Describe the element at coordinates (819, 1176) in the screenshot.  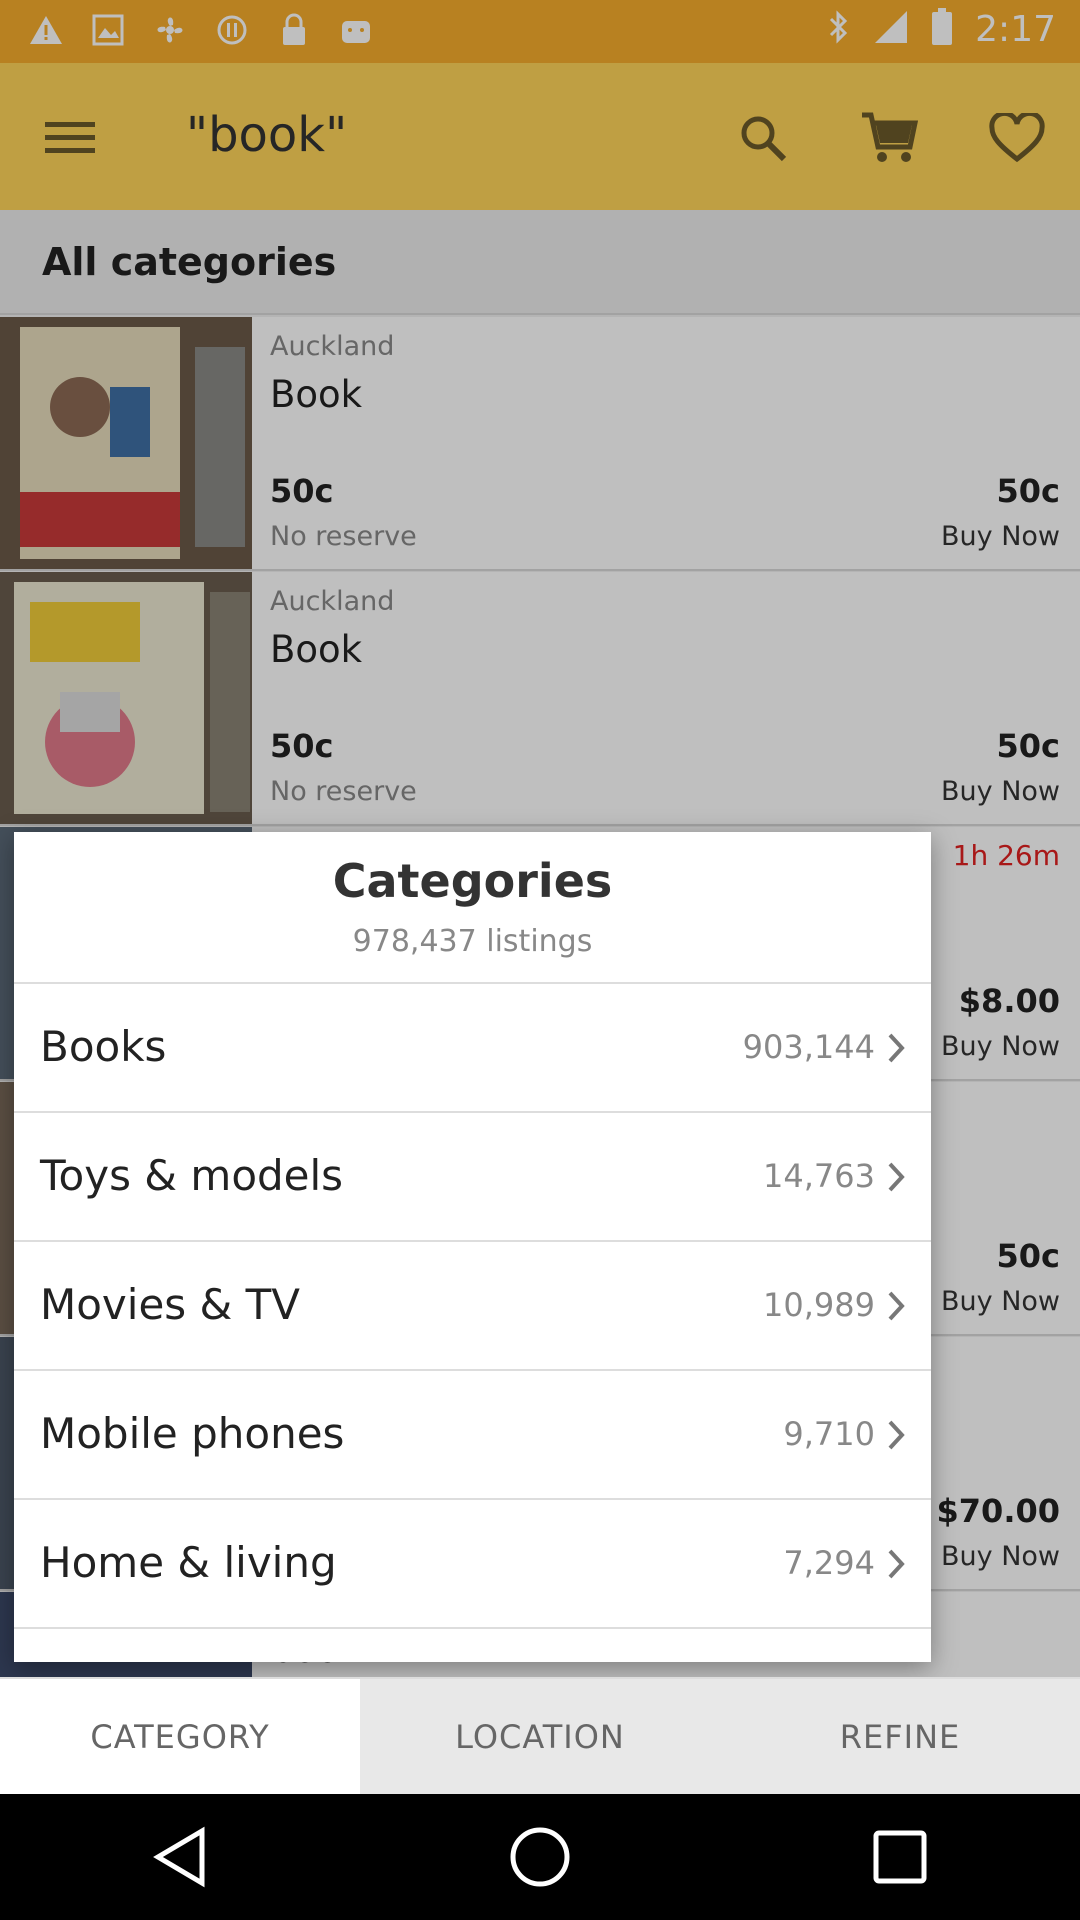
I see `category-count: 14,763` at that location.